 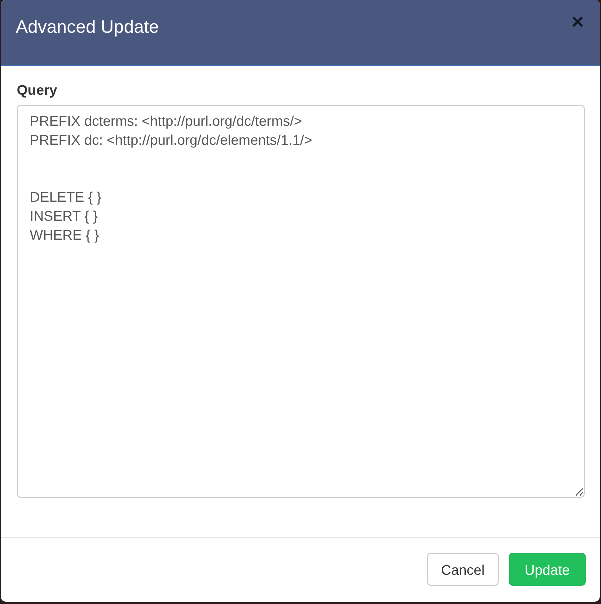 I want to click on cancel-button: Cancel, so click(x=463, y=569).